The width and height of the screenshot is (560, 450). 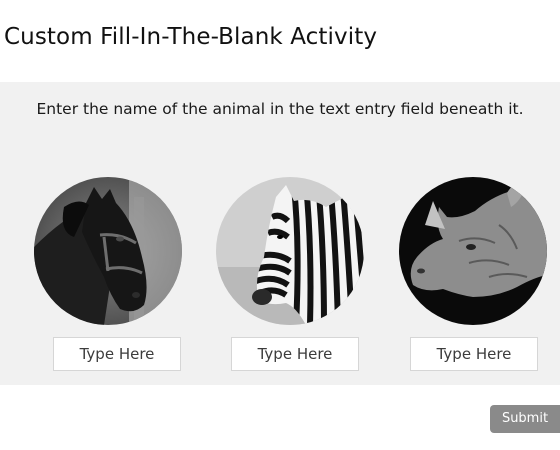 I want to click on horse-image, so click(x=108, y=251).